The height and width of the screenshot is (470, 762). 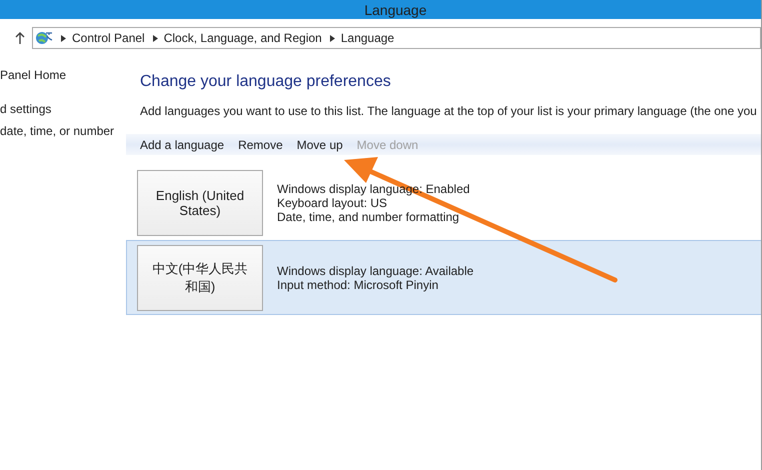 What do you see at coordinates (368, 217) in the screenshot?
I see `language-detail: Date, time, and number formatting` at bounding box center [368, 217].